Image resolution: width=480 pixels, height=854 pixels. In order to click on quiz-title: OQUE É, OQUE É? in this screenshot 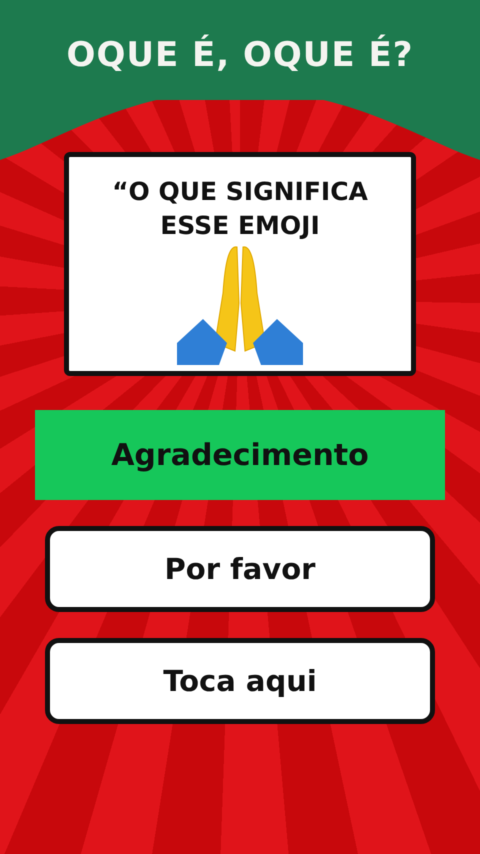, I will do `click(240, 55)`.